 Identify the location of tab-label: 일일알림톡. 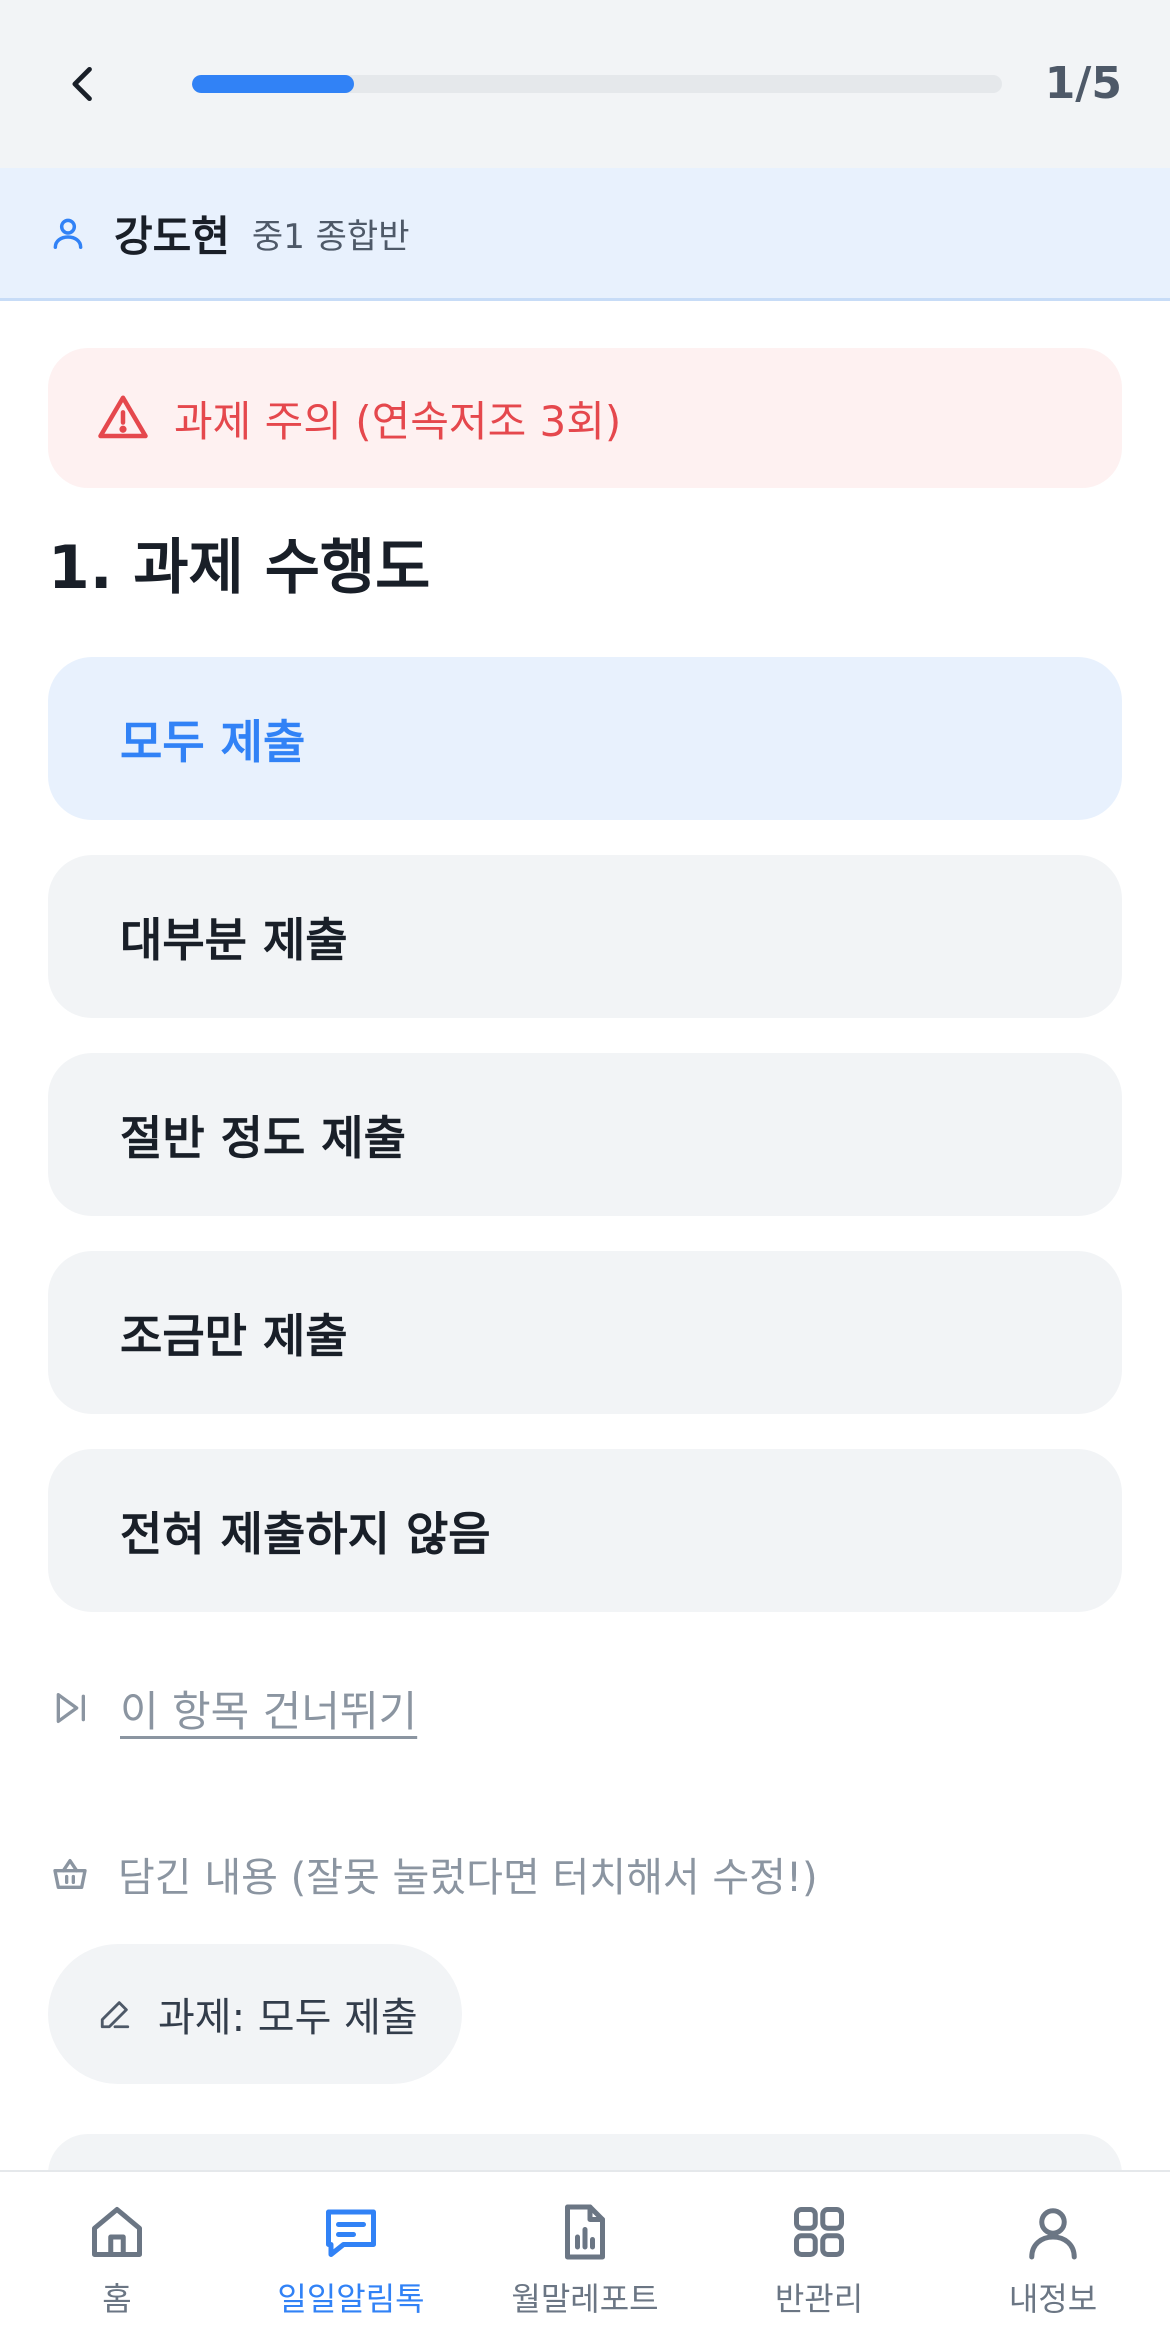
(351, 2299).